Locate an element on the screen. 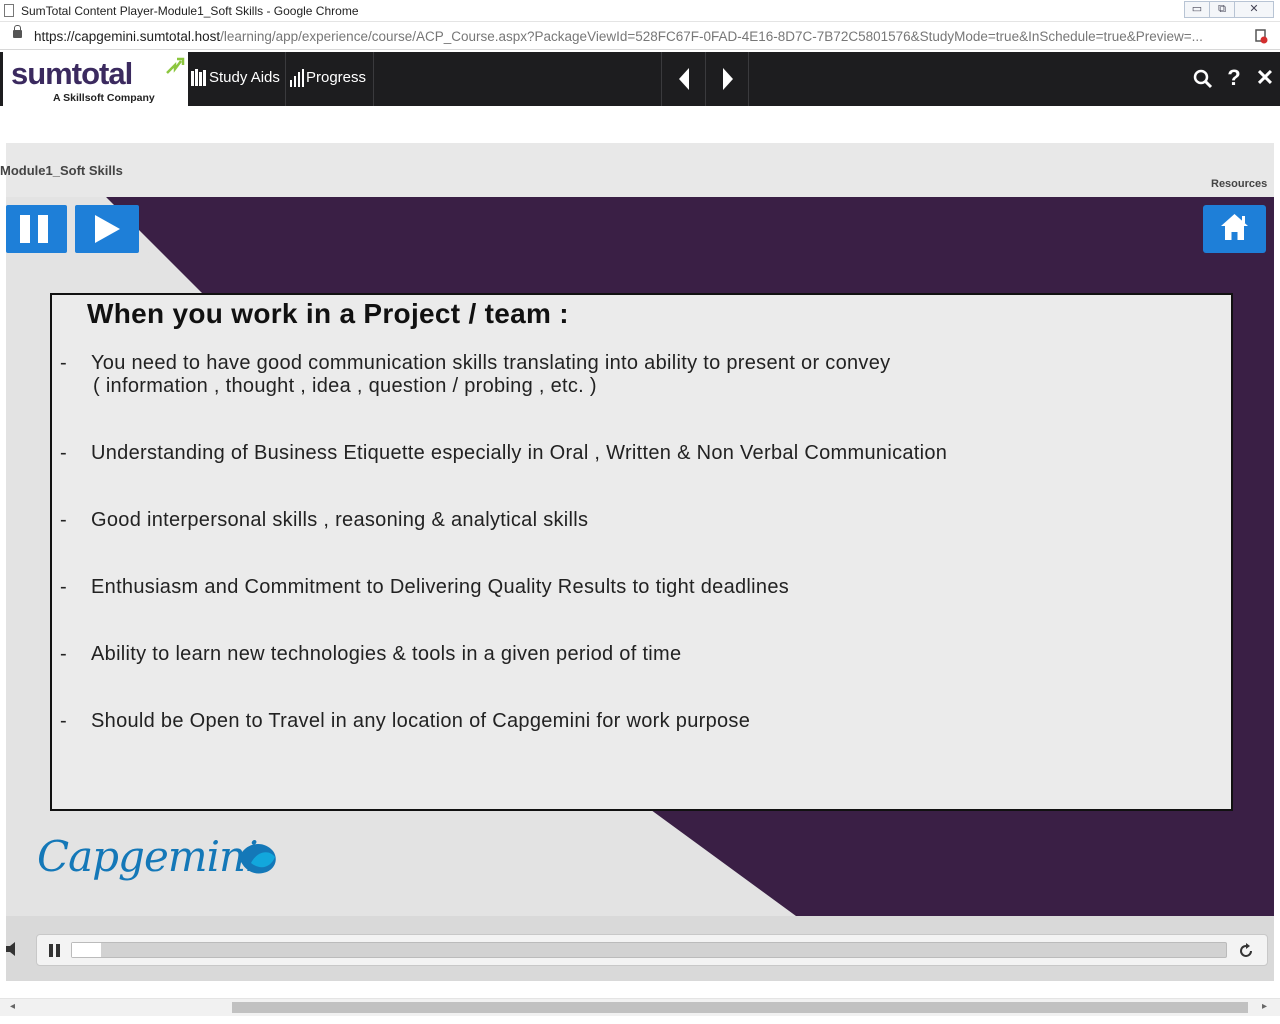 The image size is (1280, 1024). previous-button is located at coordinates (683, 79).